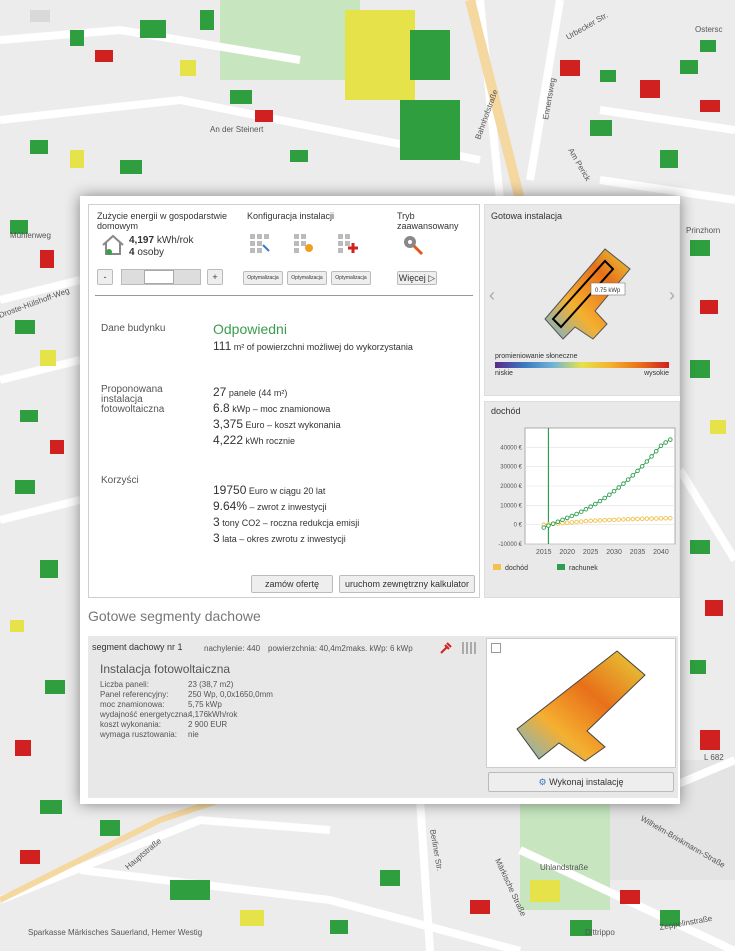  I want to click on execute-installation-button: ⚙ Wykonaj instalację, so click(581, 782).